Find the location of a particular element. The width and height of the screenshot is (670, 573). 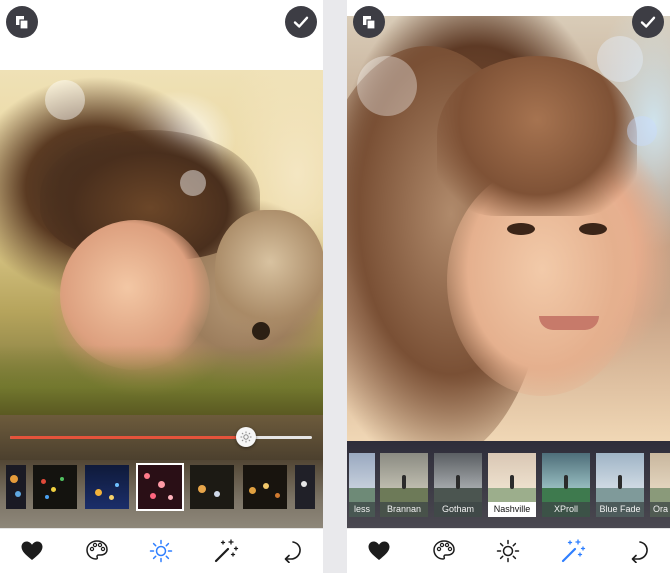

slider-knob is located at coordinates (245, 437).